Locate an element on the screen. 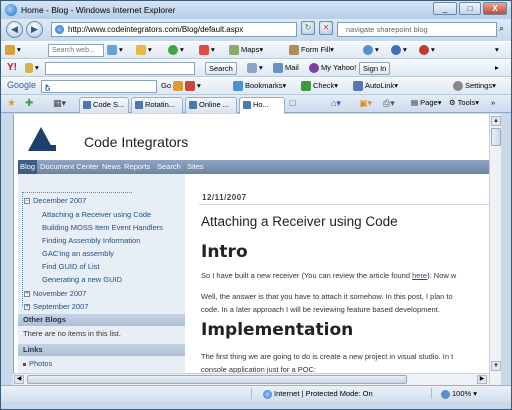 Image resolution: width=512 pixels, height=410 pixels. favorite-icon: ▾ is located at coordinates (207, 50).